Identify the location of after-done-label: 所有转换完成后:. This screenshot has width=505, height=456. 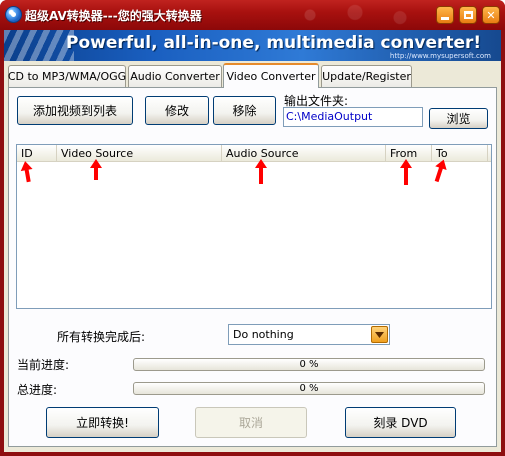
(101, 337).